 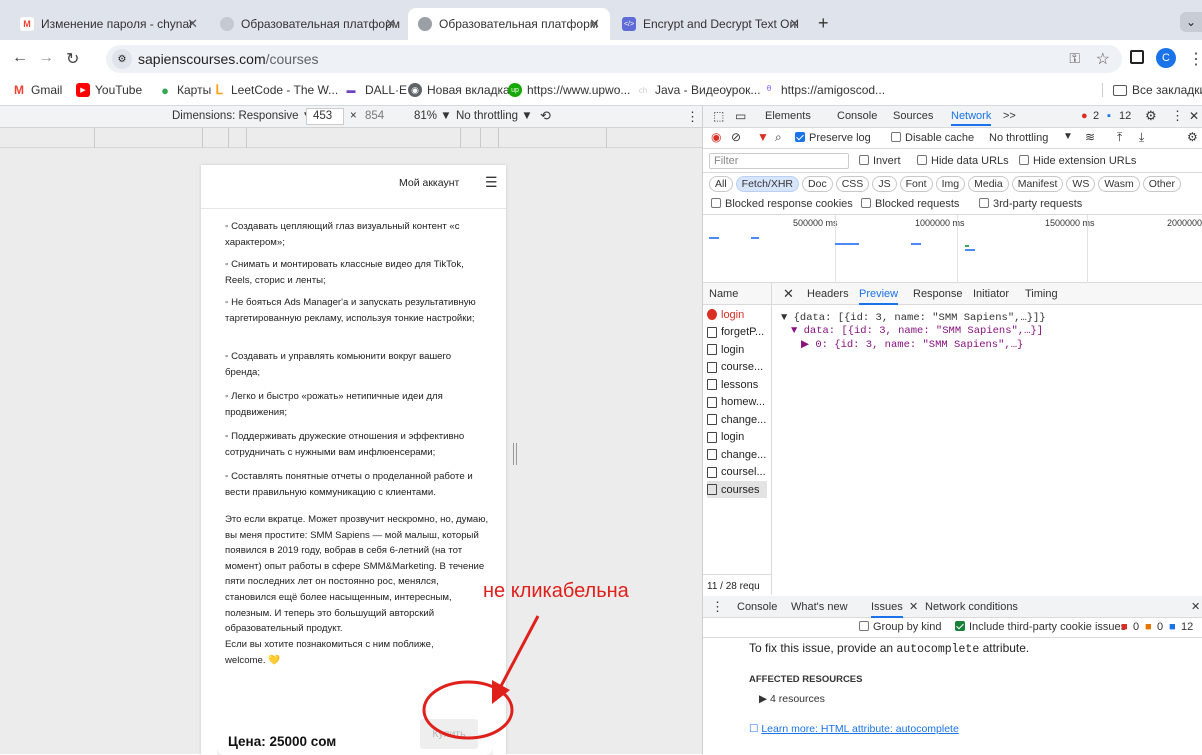 What do you see at coordinates (46, 58) in the screenshot?
I see `forward-icon: →` at bounding box center [46, 58].